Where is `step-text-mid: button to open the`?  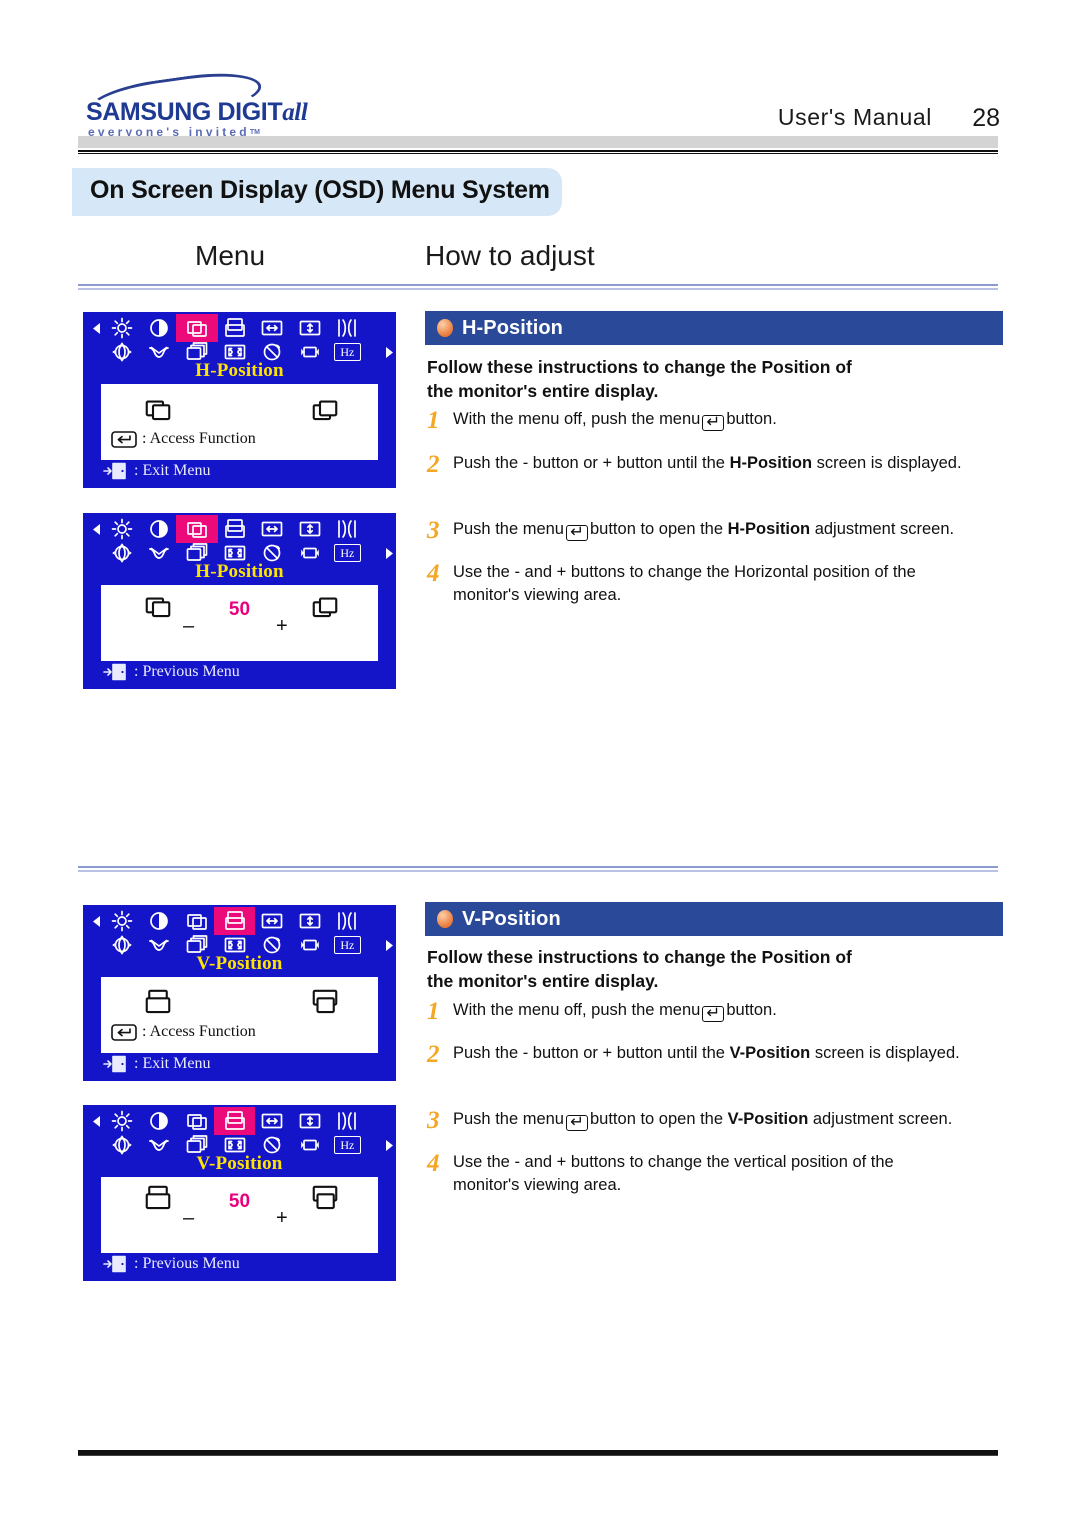 step-text-mid: button to open the is located at coordinates (659, 1119).